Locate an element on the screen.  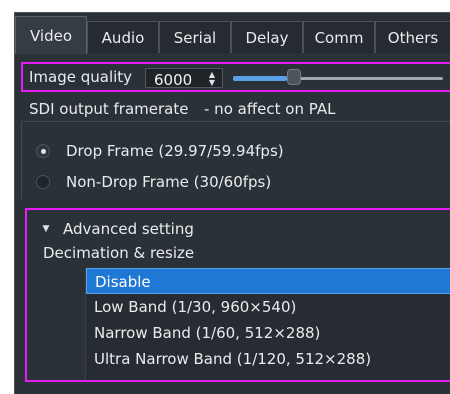
tab-audio: Audio is located at coordinates (123, 37).